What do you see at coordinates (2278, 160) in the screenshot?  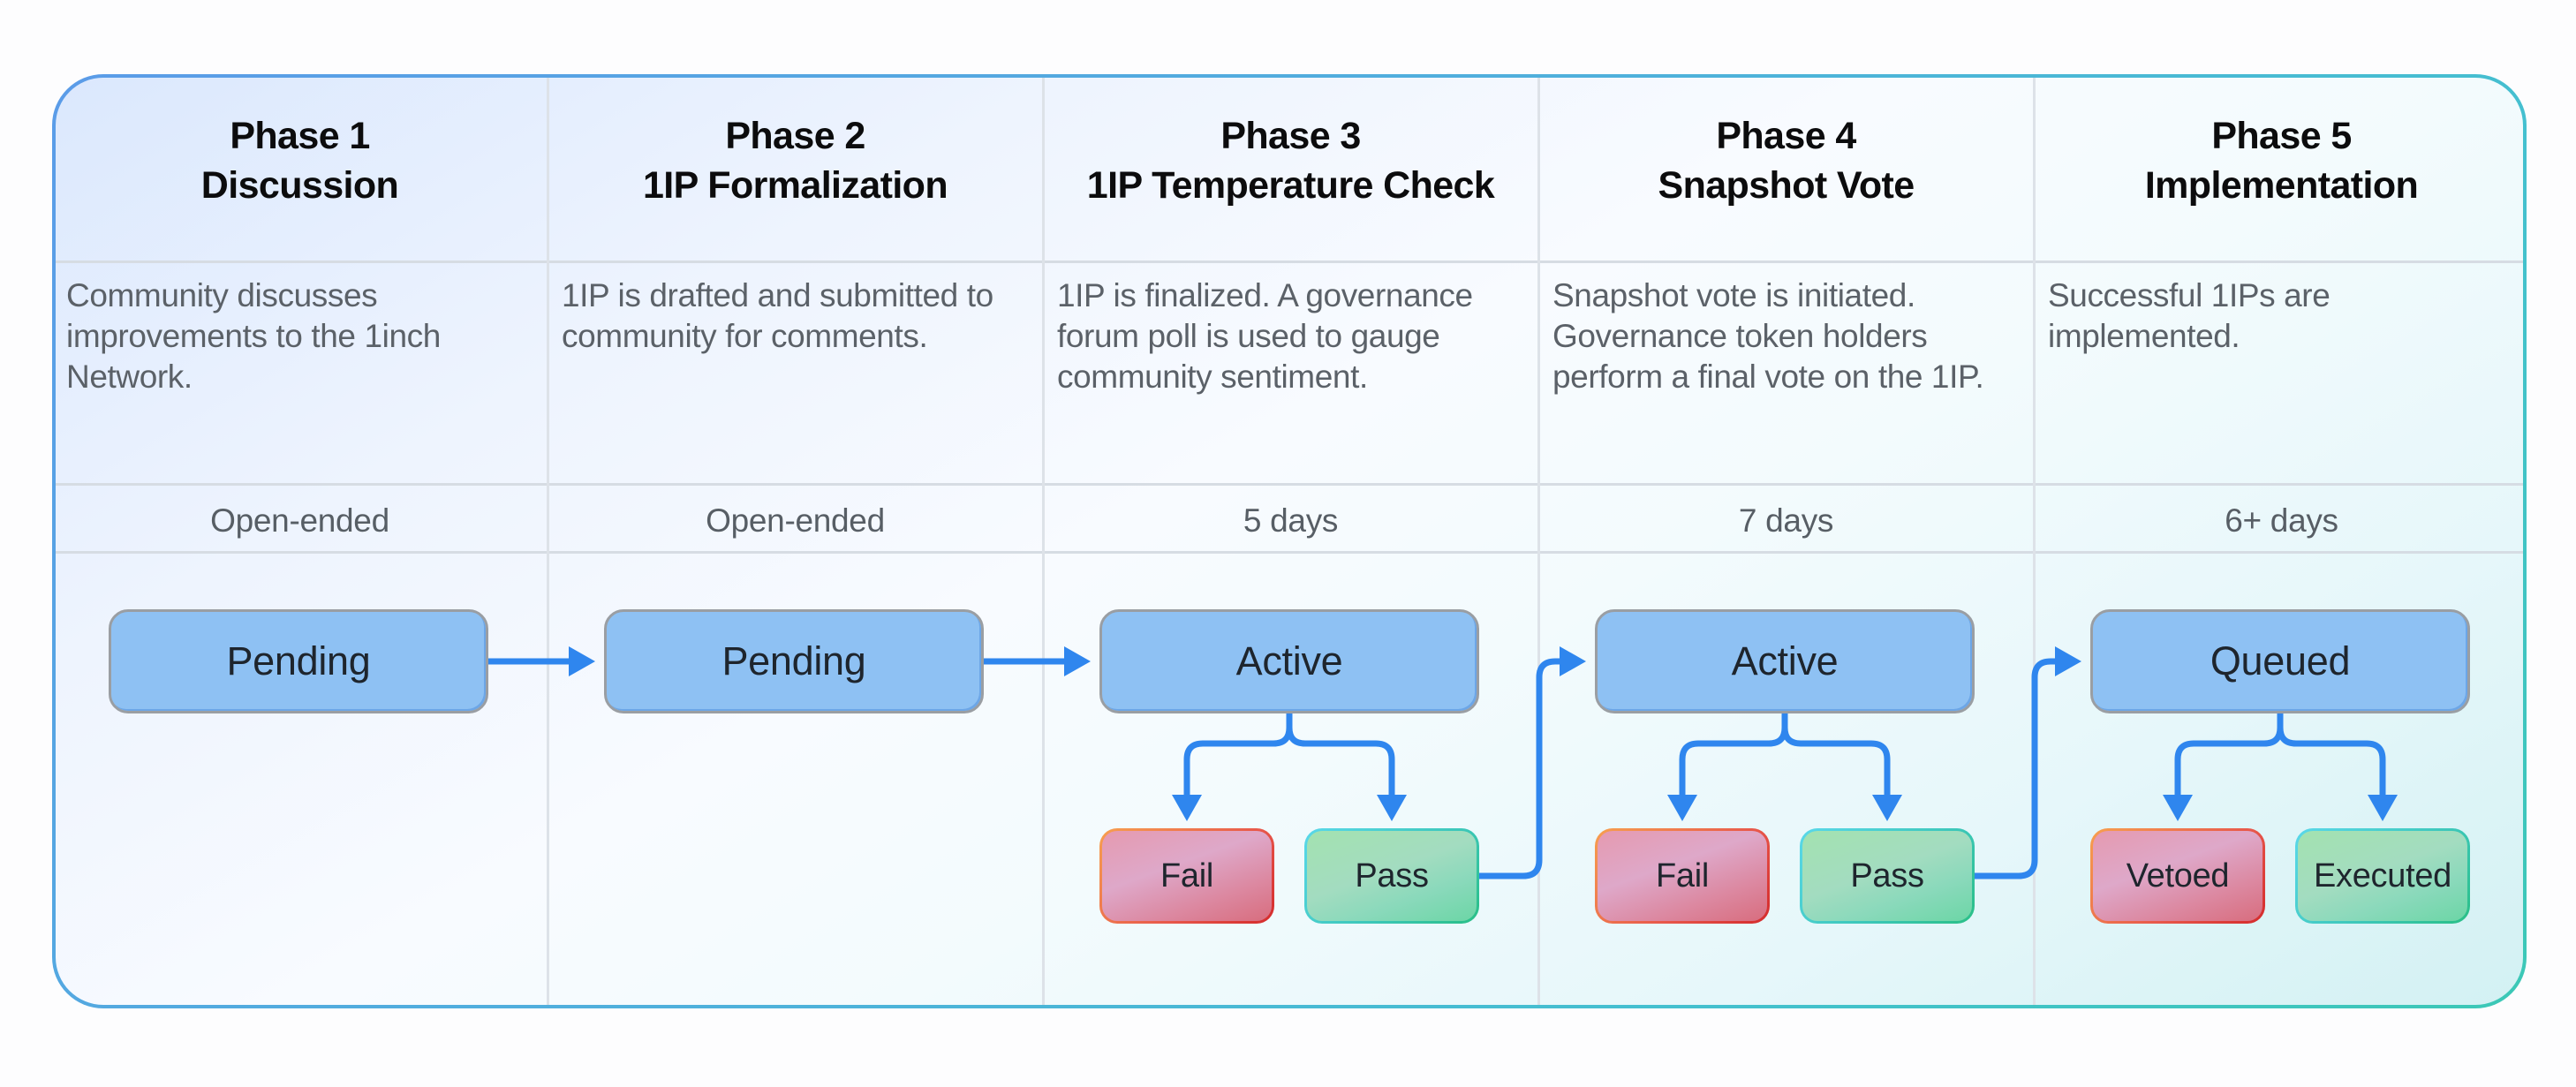 I see `phase-heading: Phase 5 Implementation` at bounding box center [2278, 160].